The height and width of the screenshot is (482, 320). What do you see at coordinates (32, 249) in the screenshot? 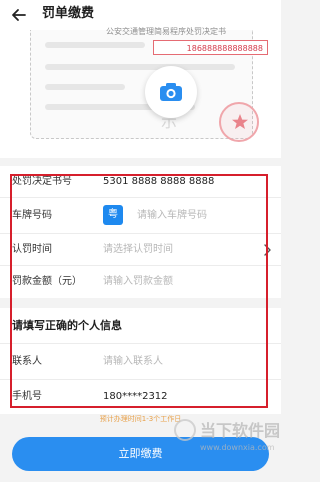
I see `penalty-time-label: 认罚时间` at bounding box center [32, 249].